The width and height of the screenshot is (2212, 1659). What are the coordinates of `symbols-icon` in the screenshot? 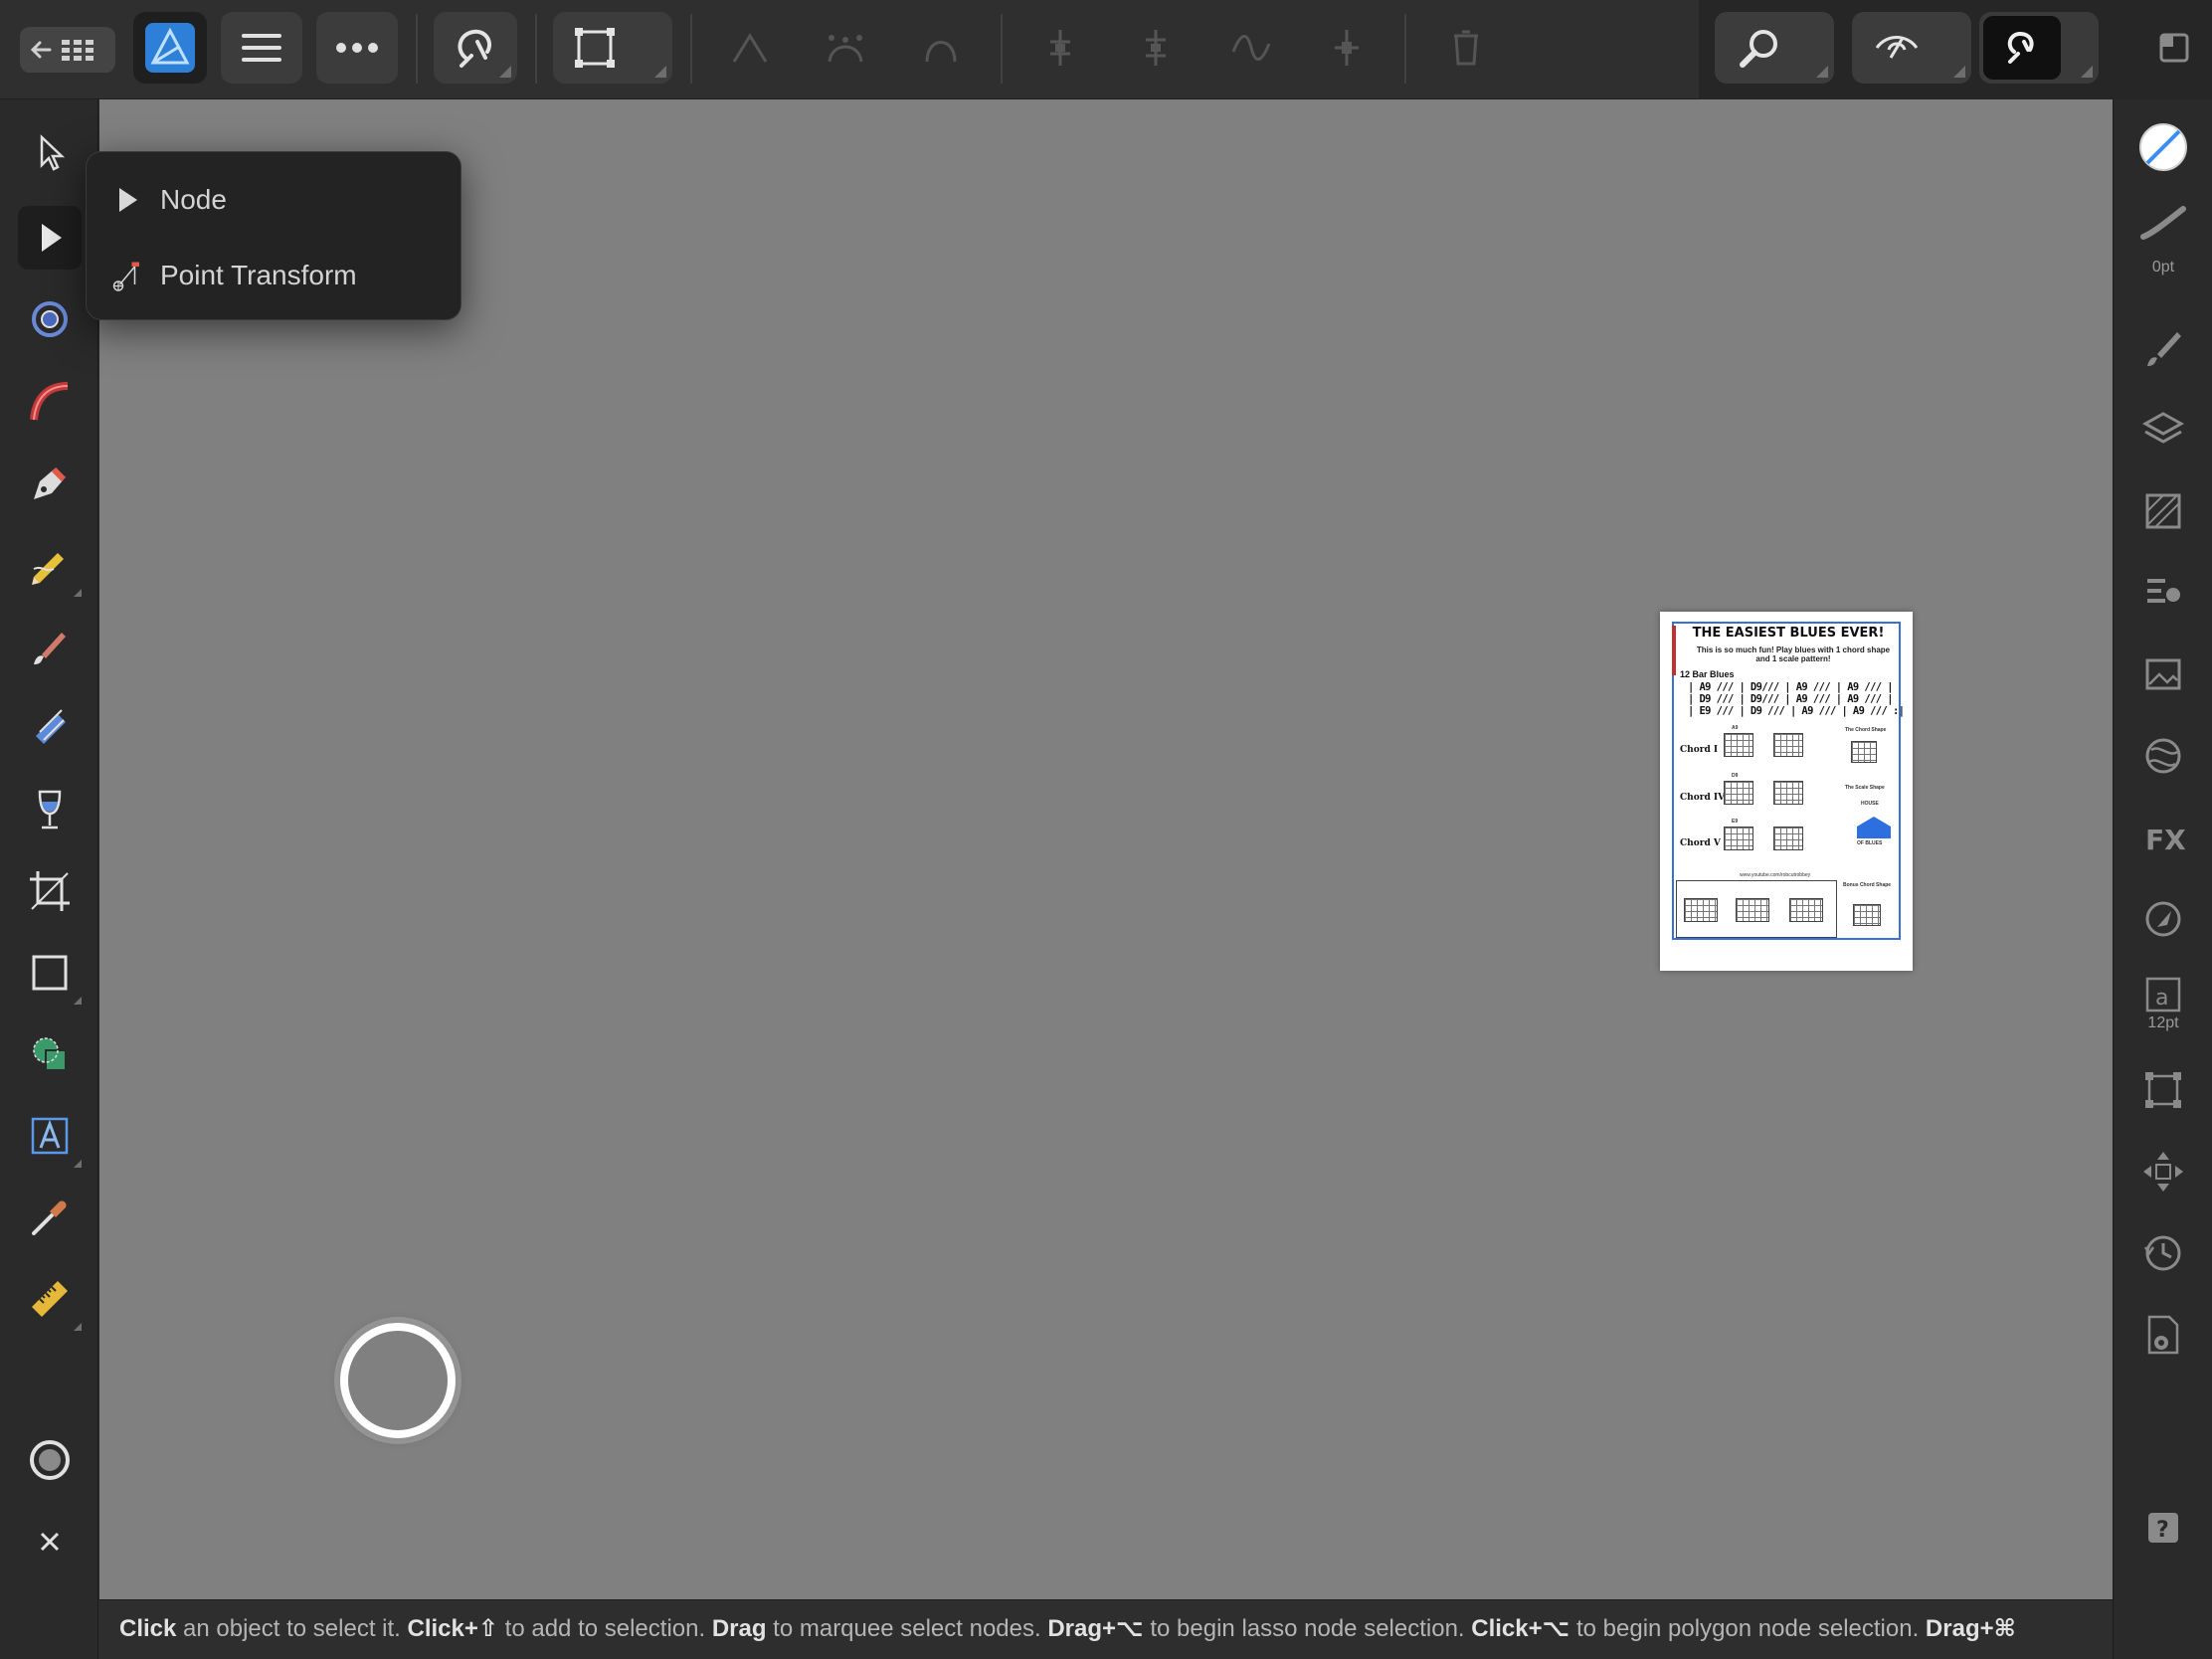 It's located at (2163, 756).